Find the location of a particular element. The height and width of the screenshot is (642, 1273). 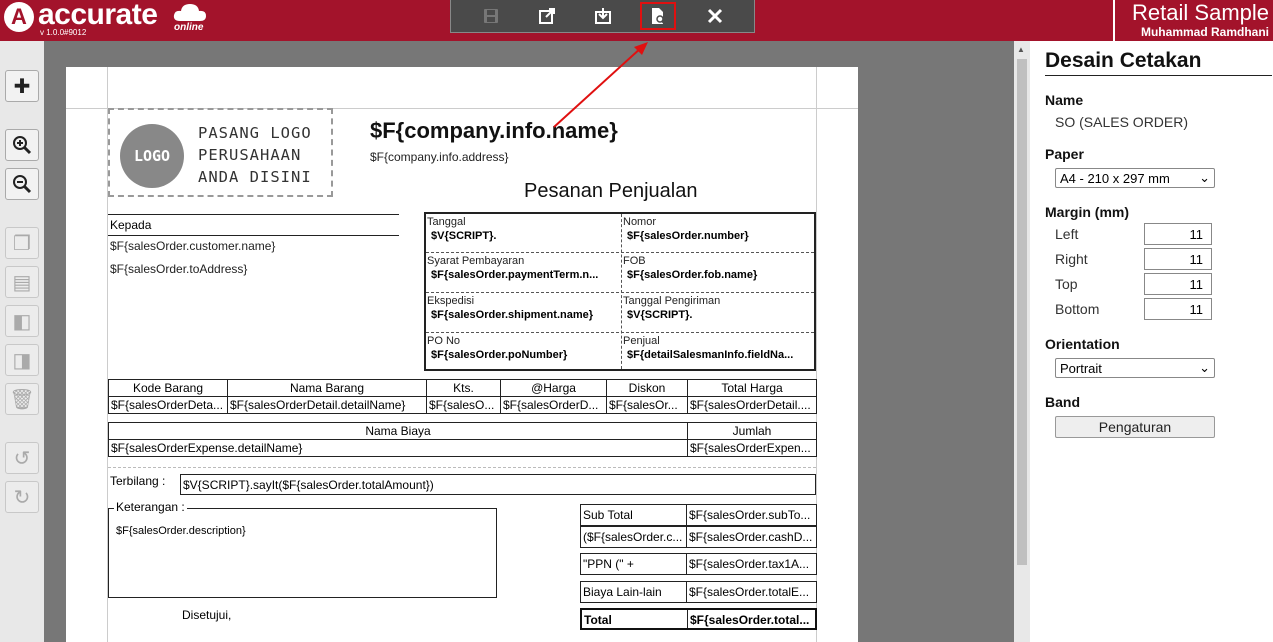

margin-right-input: 11 is located at coordinates (1178, 259).